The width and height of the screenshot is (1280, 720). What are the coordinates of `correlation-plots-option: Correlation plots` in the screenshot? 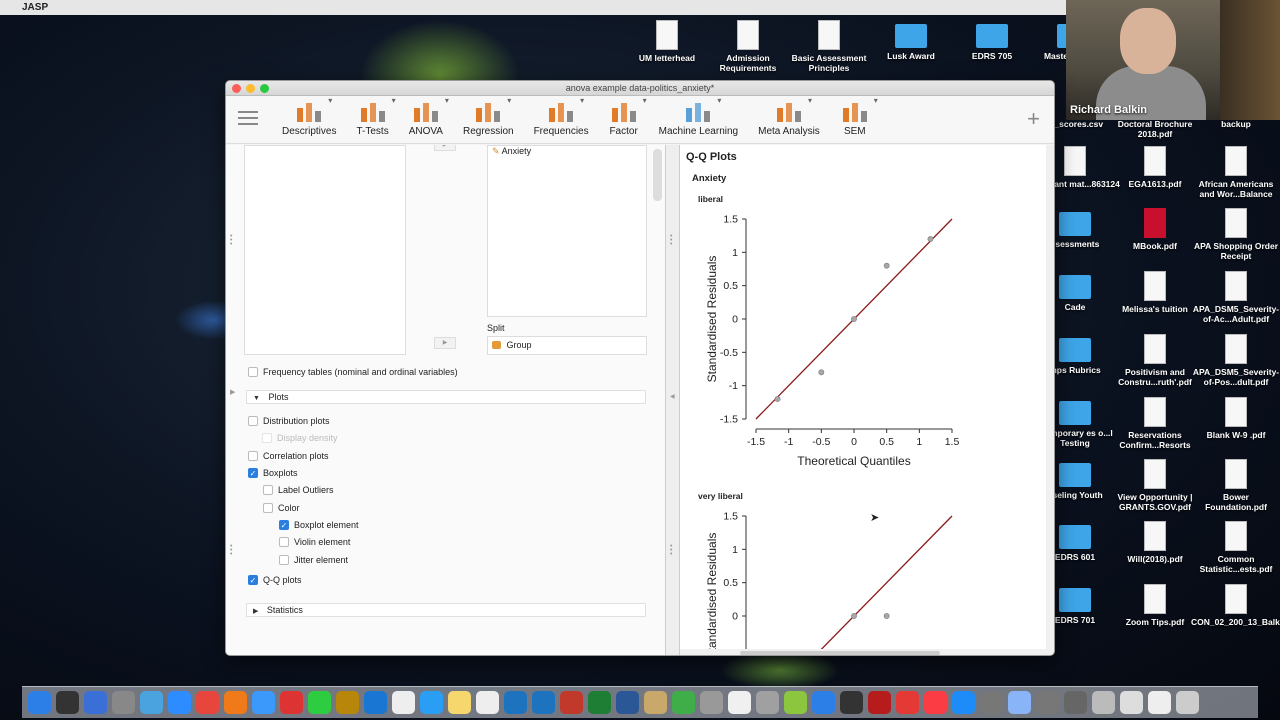 It's located at (288, 456).